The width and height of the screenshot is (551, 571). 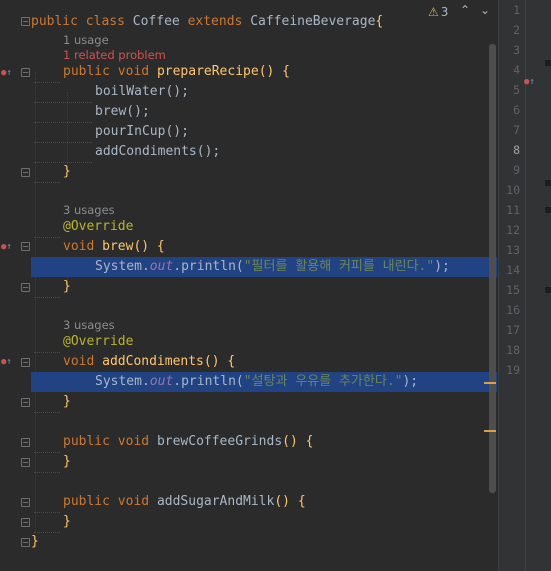 What do you see at coordinates (509, 290) in the screenshot?
I see `line-number: 15` at bounding box center [509, 290].